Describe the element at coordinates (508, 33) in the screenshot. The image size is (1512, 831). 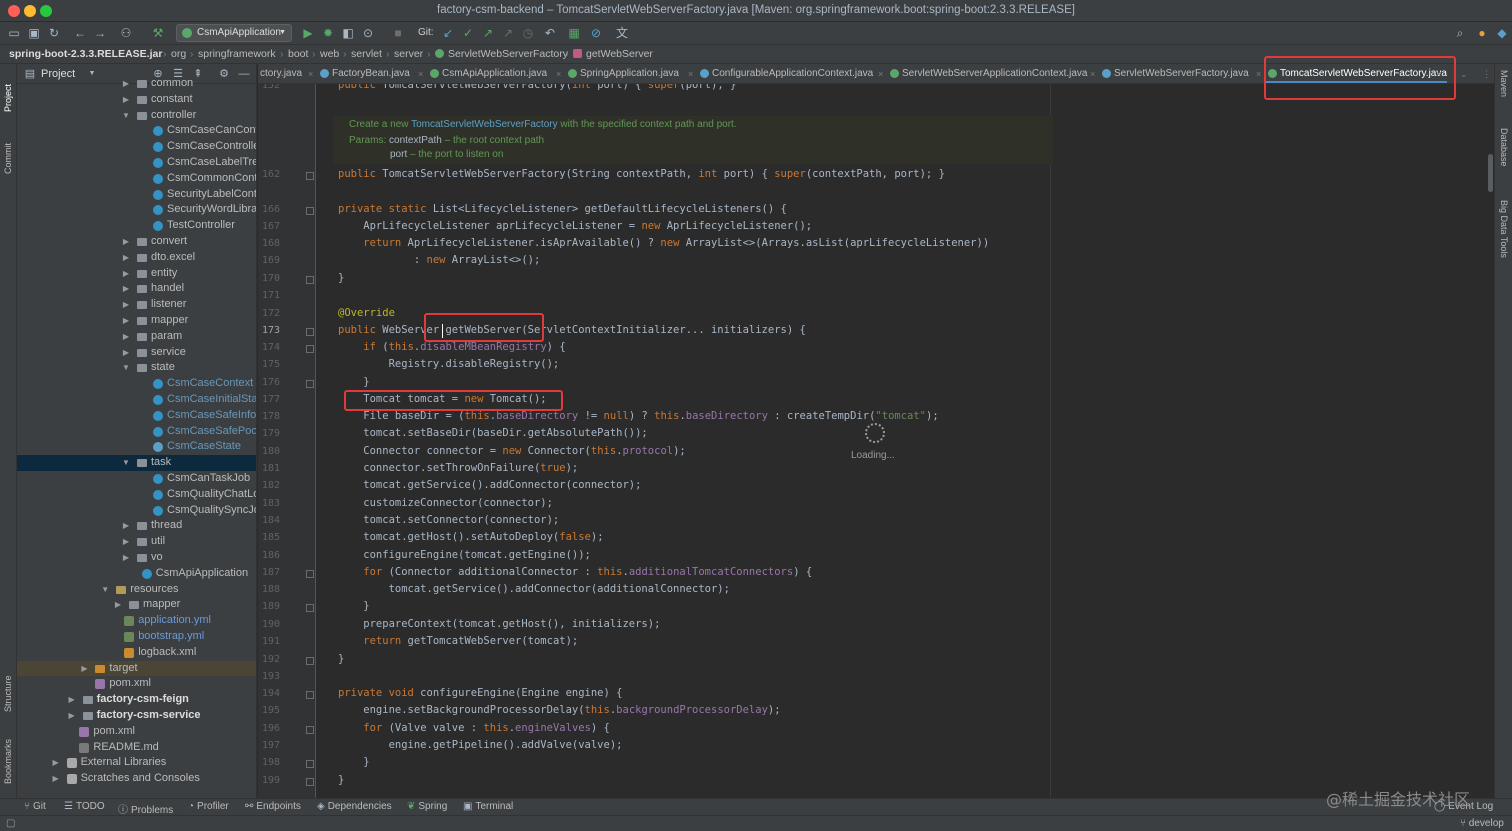
I see `git-pull-icon: ↗` at that location.